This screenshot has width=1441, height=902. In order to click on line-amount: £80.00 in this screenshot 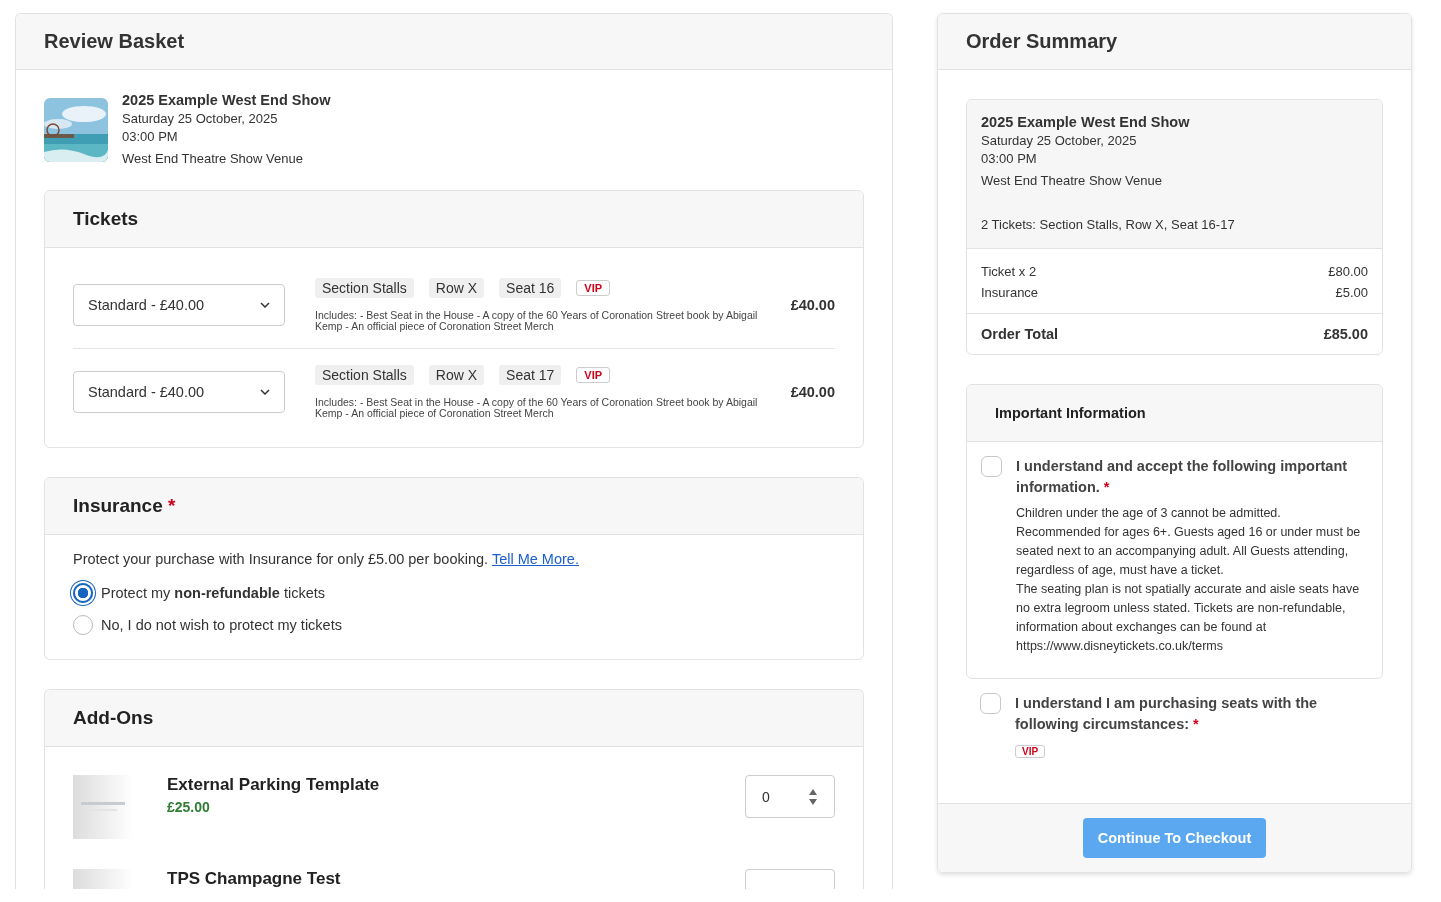, I will do `click(1348, 272)`.